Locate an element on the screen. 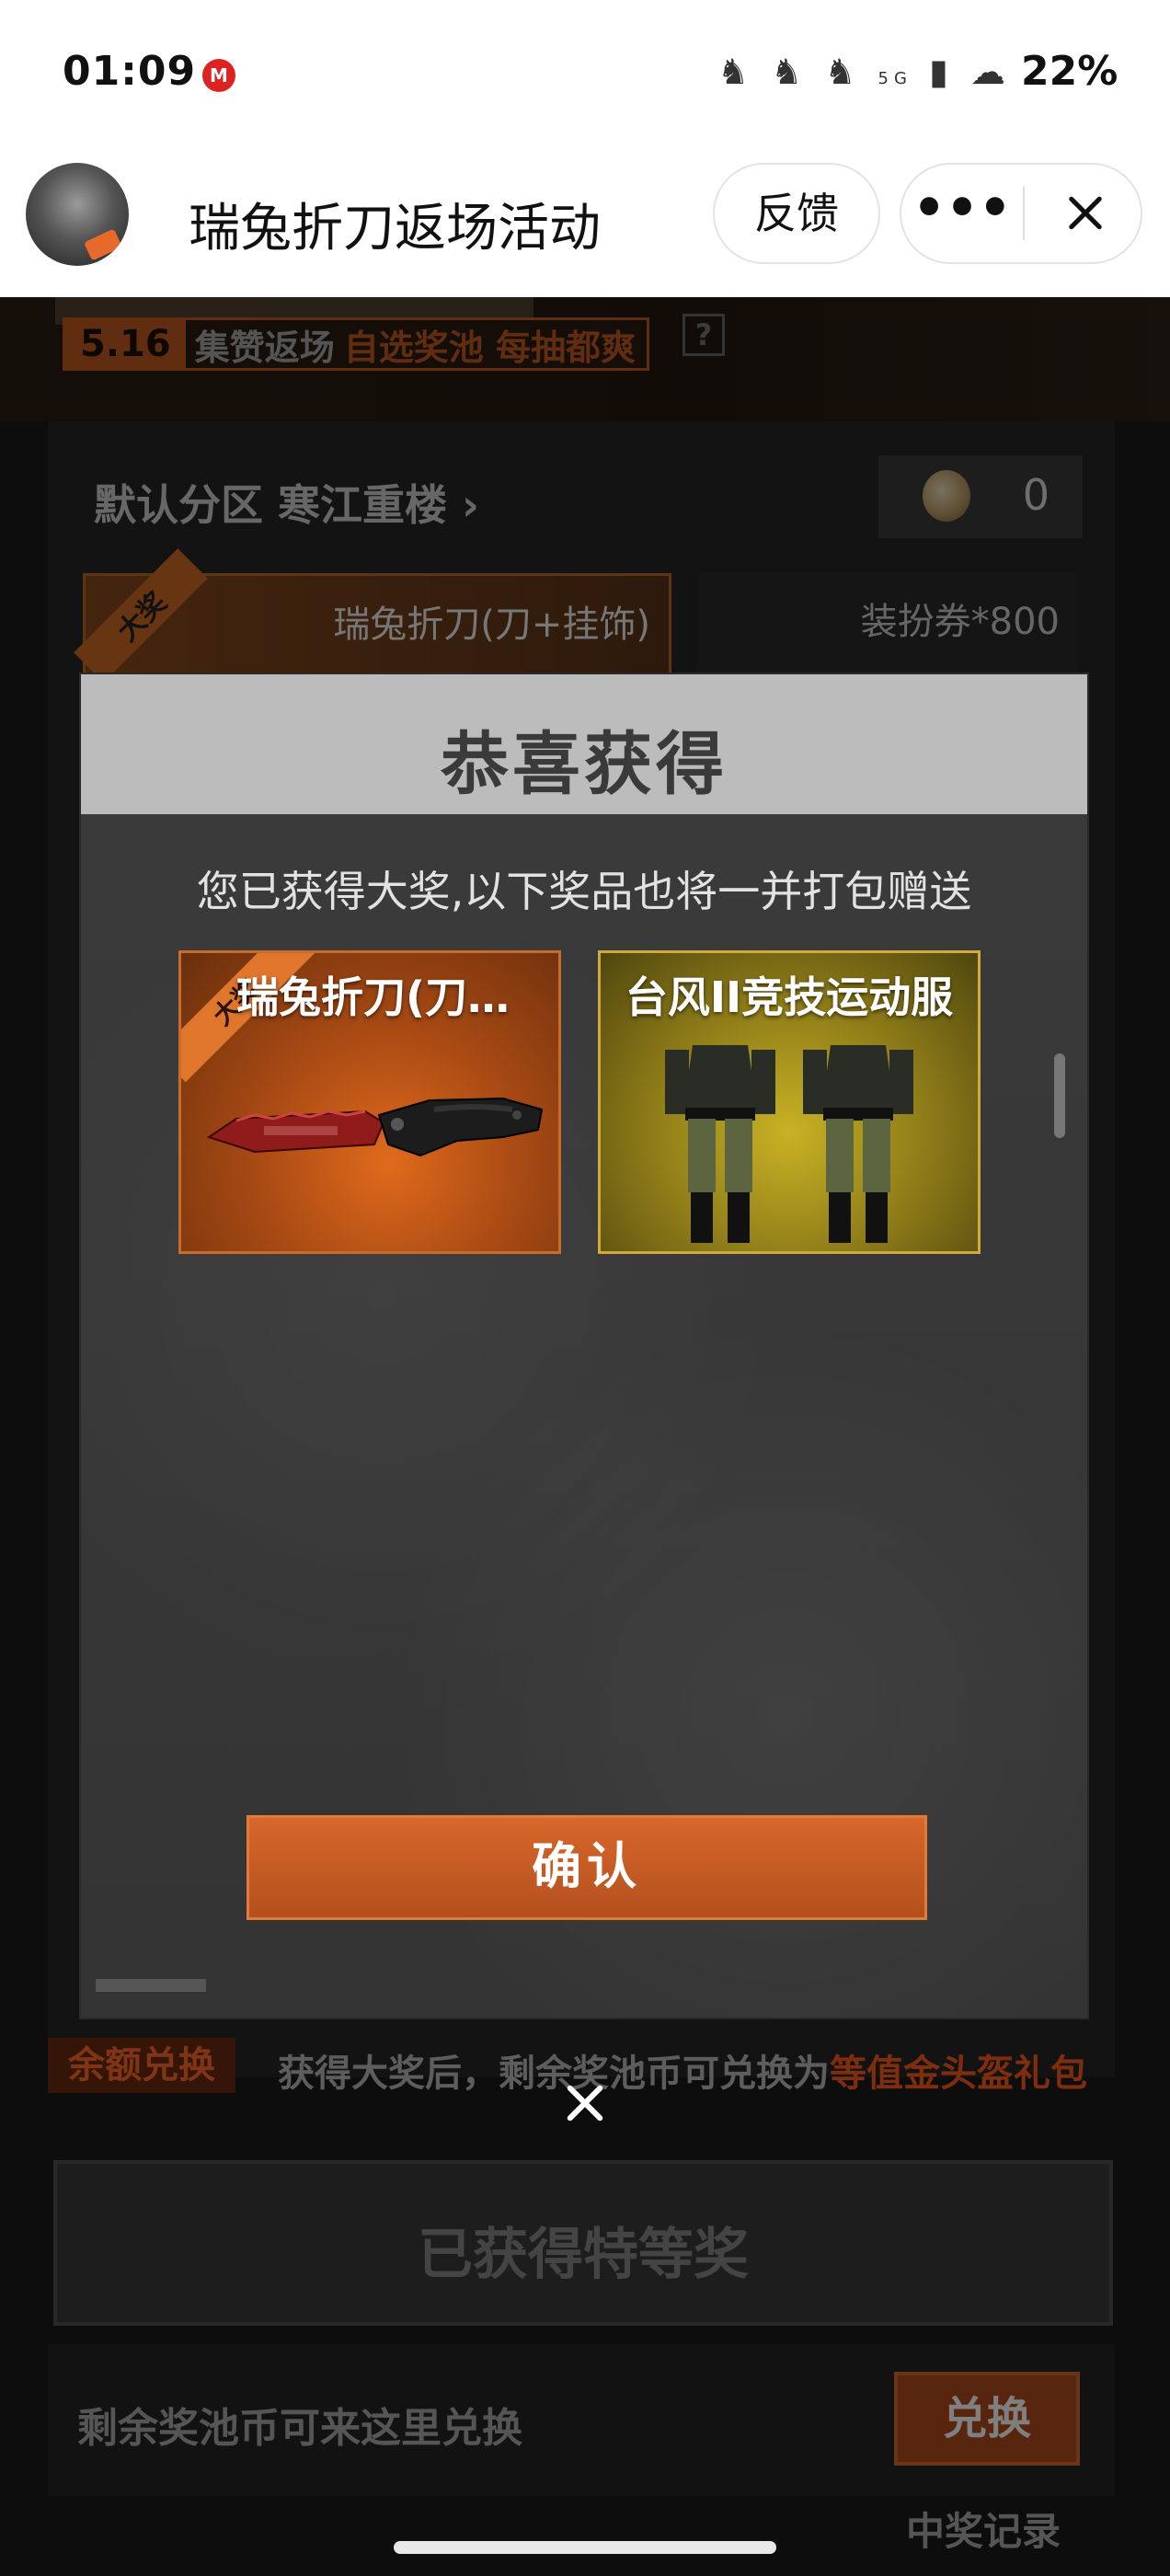 The height and width of the screenshot is (2576, 1170). network-label: 5G is located at coordinates (895, 78).